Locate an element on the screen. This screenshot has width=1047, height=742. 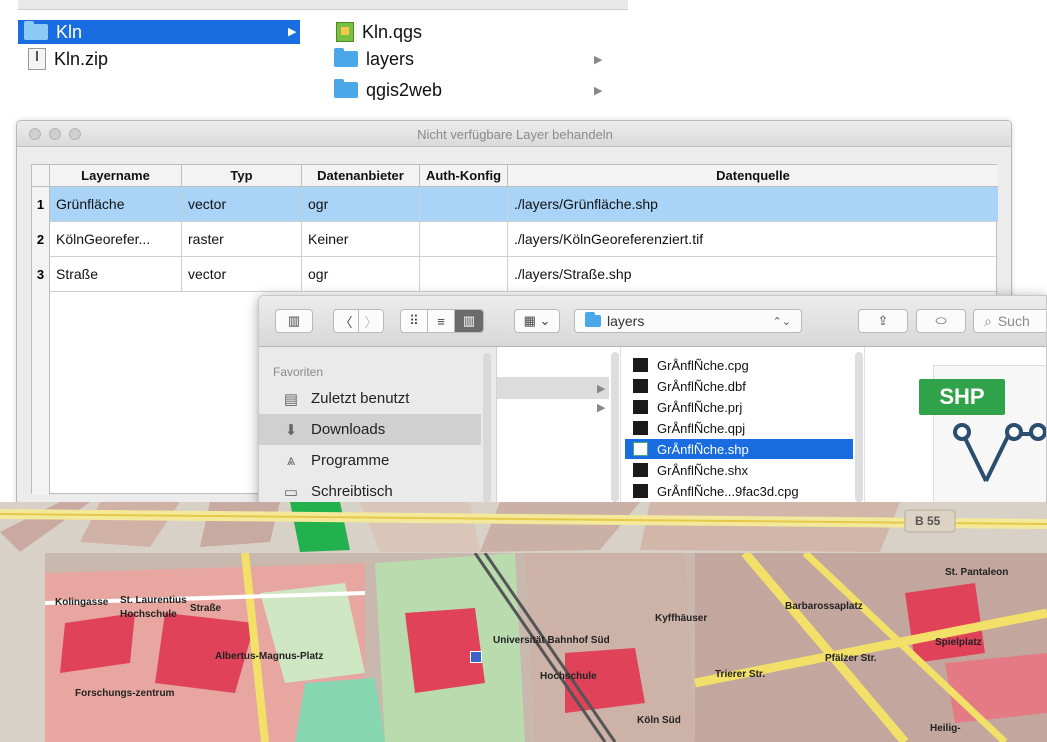
file-label: GrÅnflÑche...9fac3d.cpg is located at coordinates (728, 491).